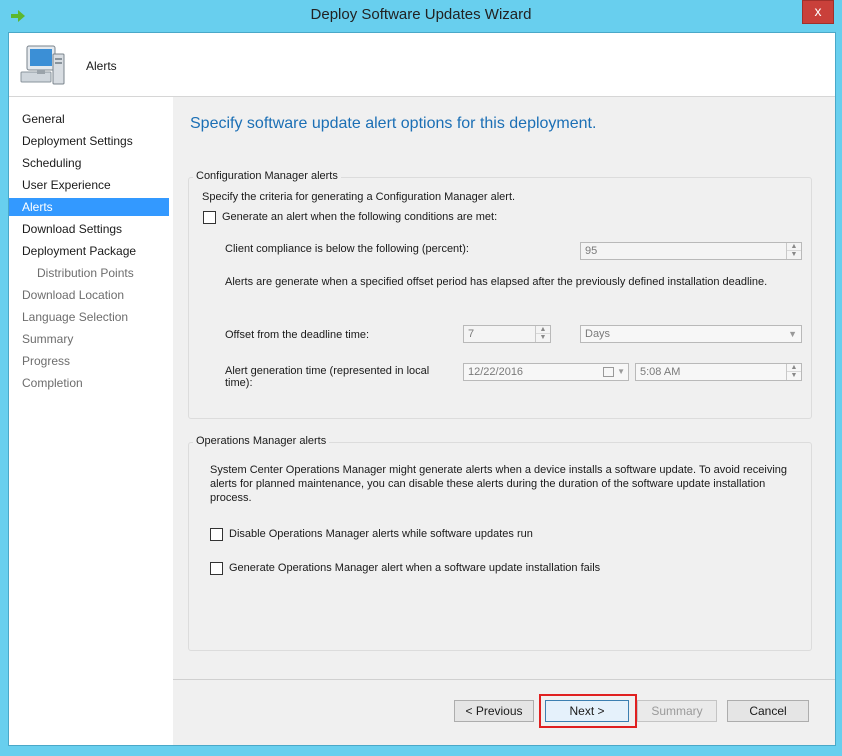  What do you see at coordinates (209, 217) in the screenshot?
I see `generate-alert-checkbox` at bounding box center [209, 217].